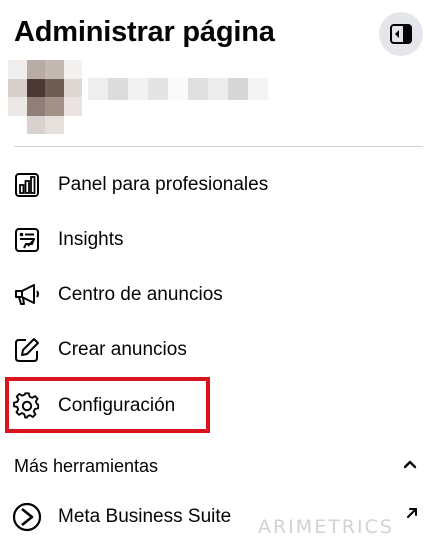  I want to click on collapse-sidebar-button, so click(401, 34).